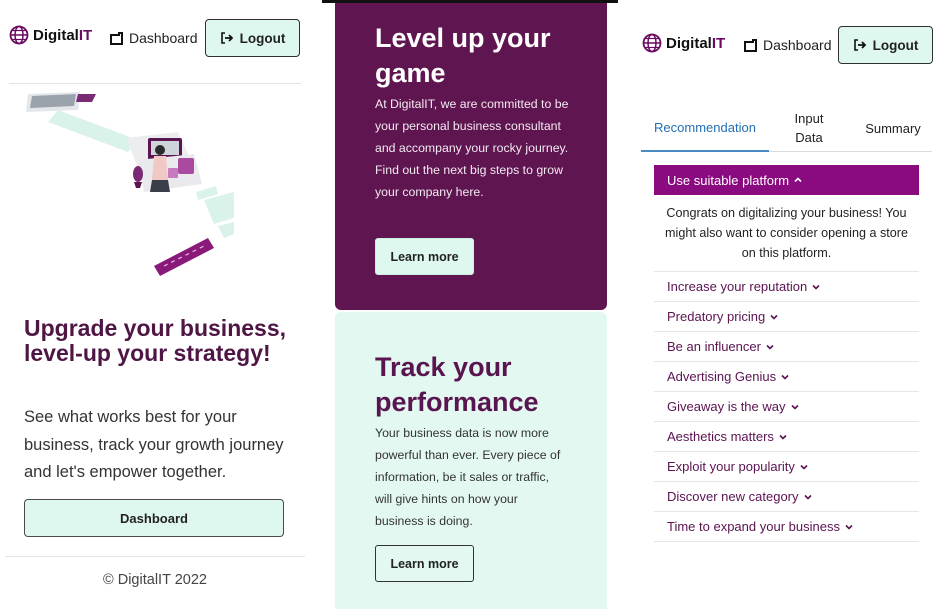  I want to click on tab-bar: Recommendation Input Data Summary, so click(786, 128).